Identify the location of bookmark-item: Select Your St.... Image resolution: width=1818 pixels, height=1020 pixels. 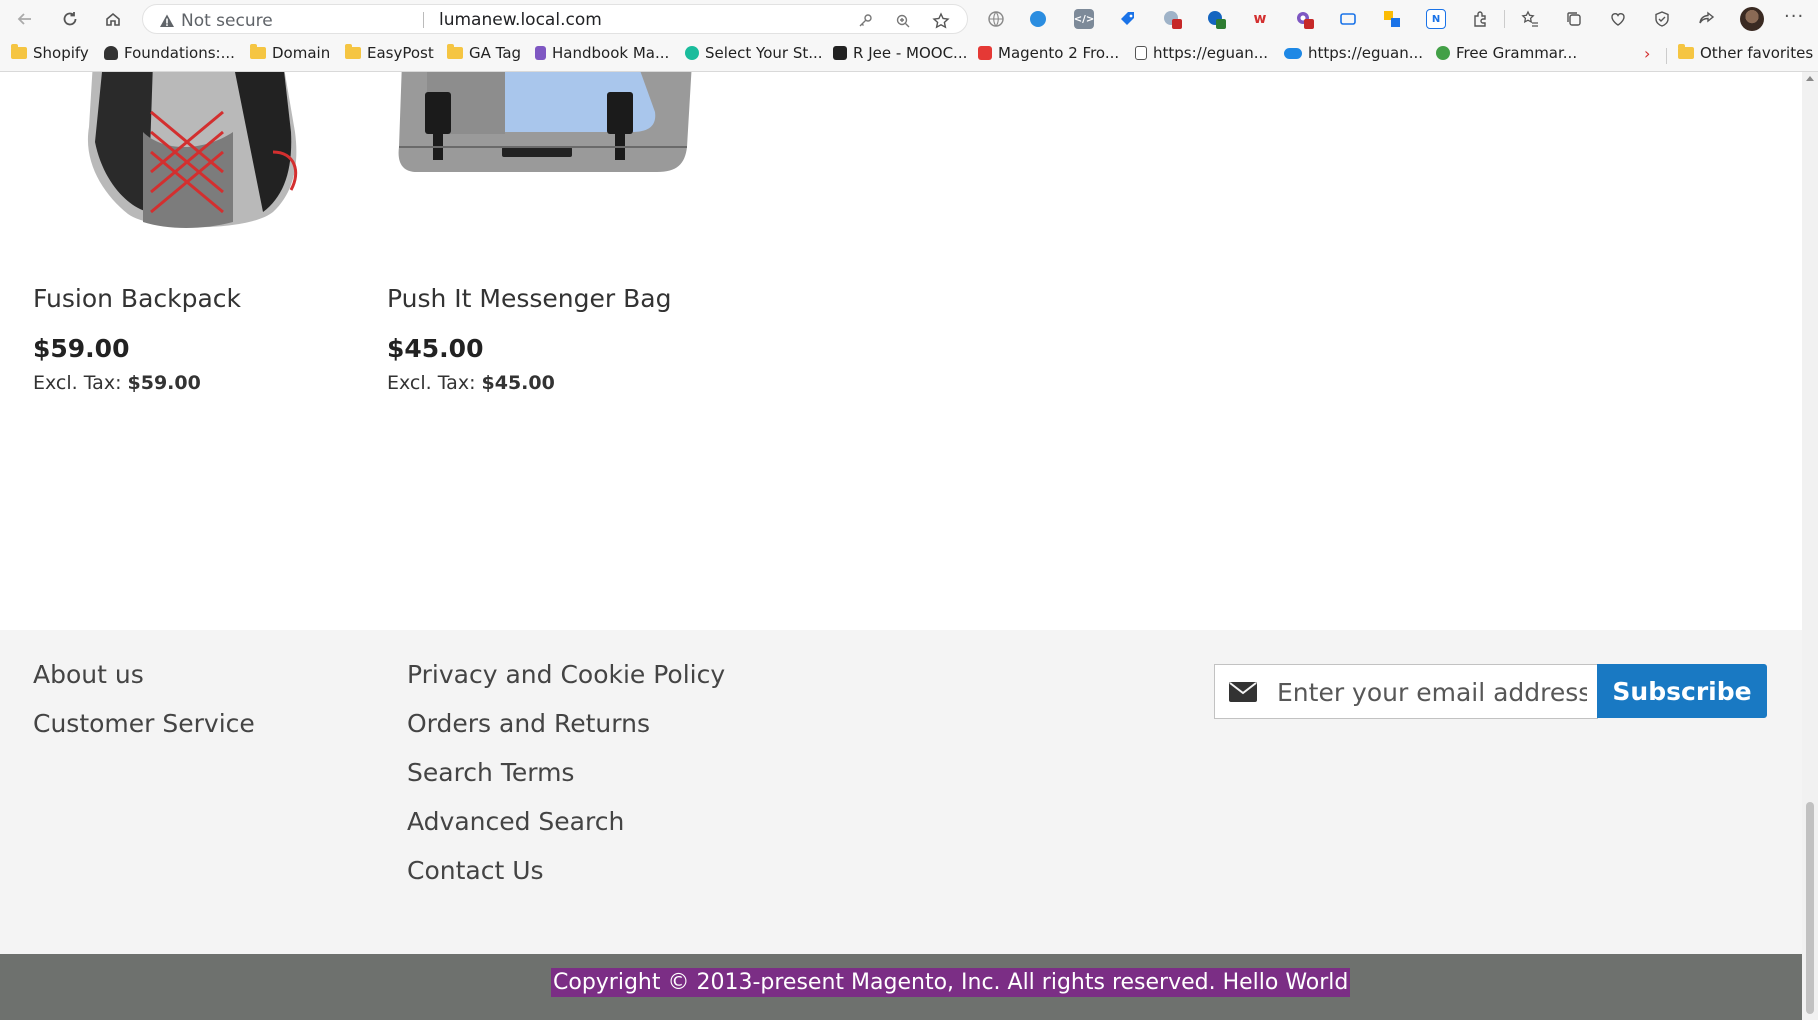
(754, 53).